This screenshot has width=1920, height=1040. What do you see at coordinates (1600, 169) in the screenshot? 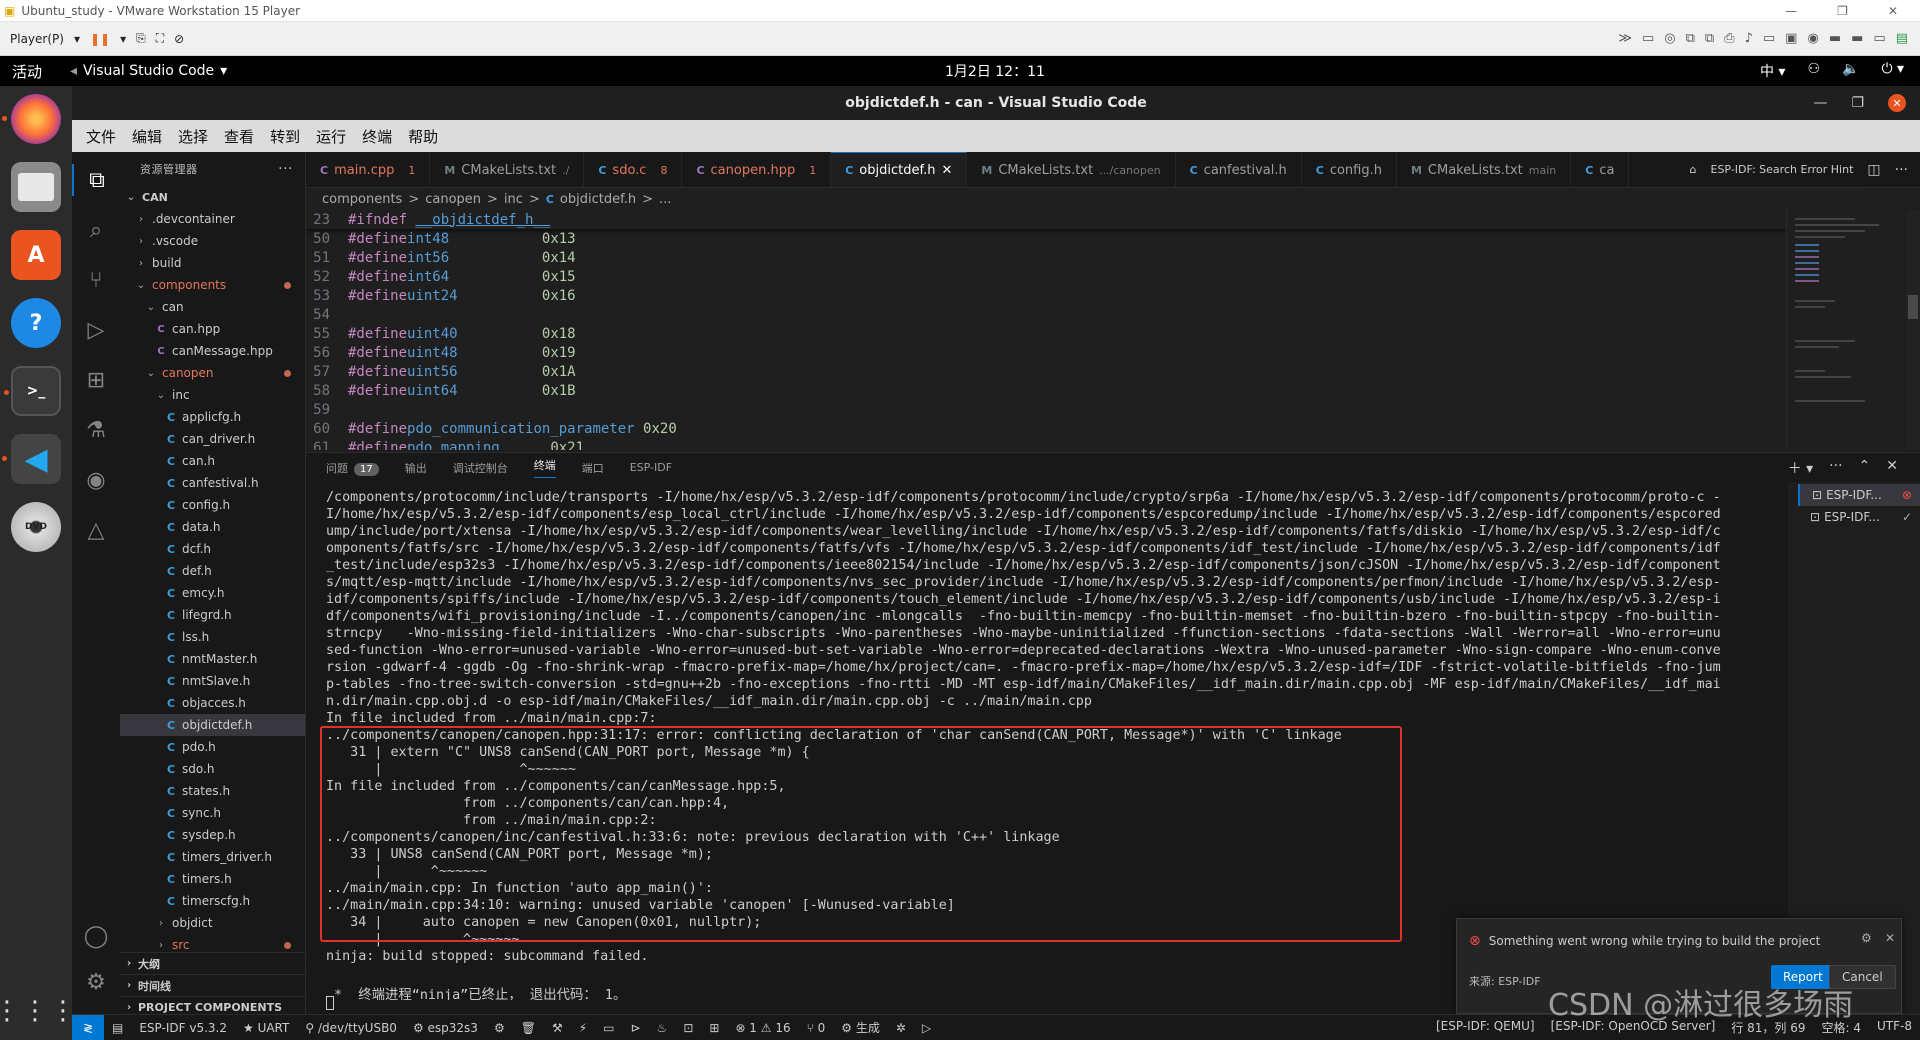
I see `editor-tab: Cca` at bounding box center [1600, 169].